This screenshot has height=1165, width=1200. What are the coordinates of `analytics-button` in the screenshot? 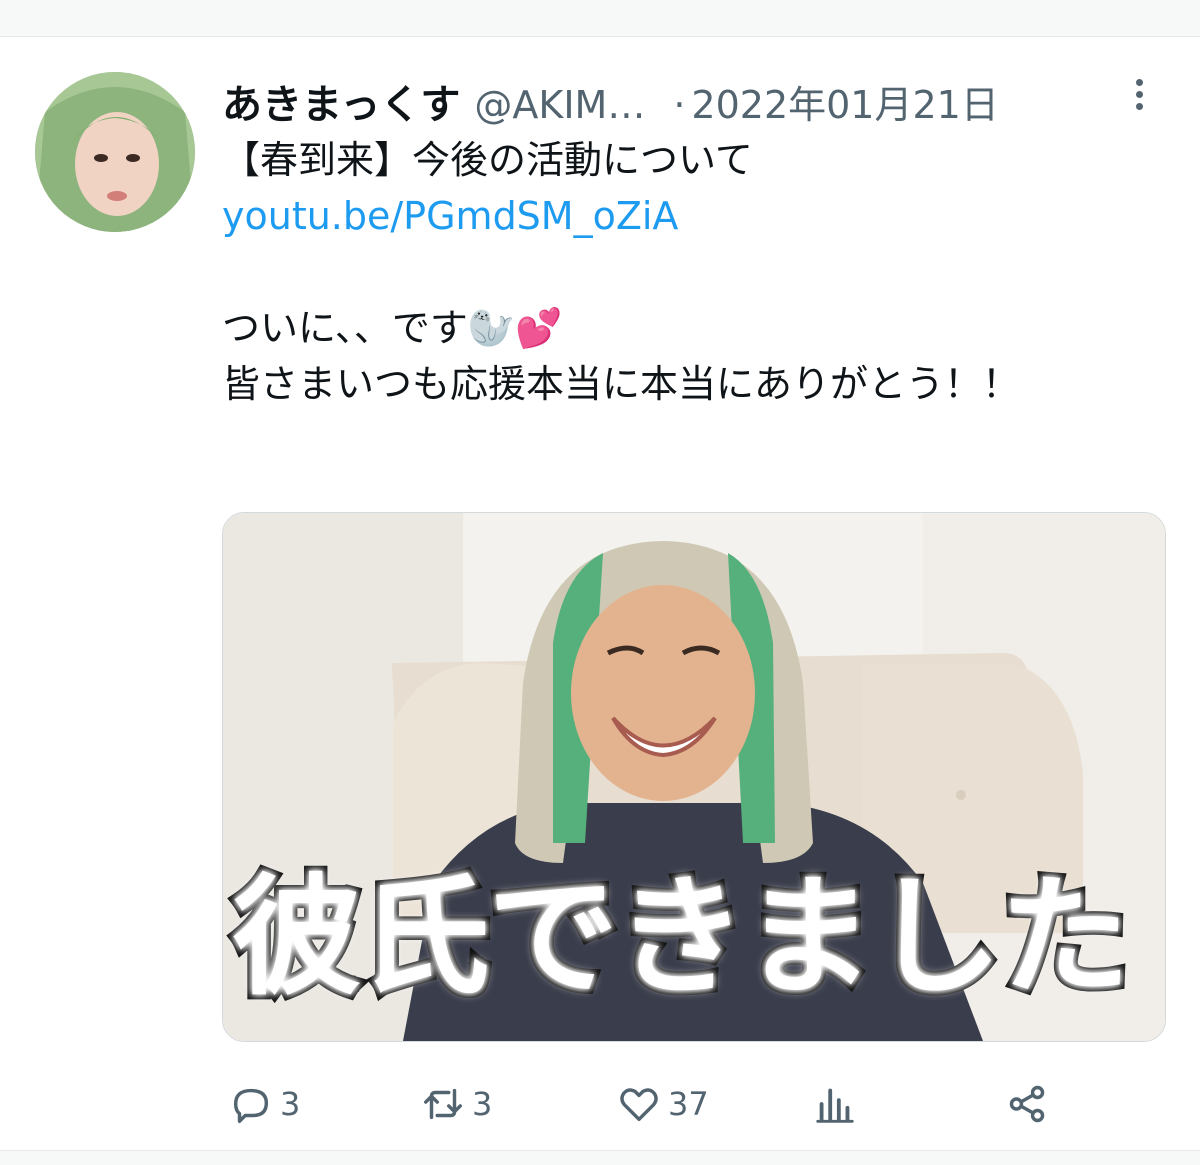 It's located at (835, 1104).